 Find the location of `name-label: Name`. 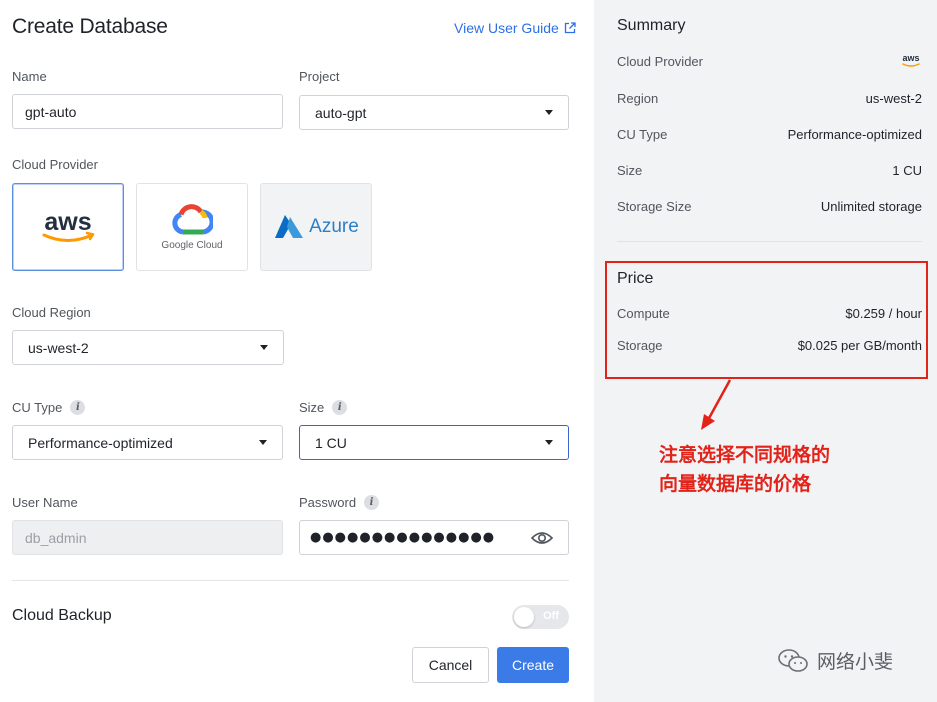

name-label: Name is located at coordinates (29, 76).